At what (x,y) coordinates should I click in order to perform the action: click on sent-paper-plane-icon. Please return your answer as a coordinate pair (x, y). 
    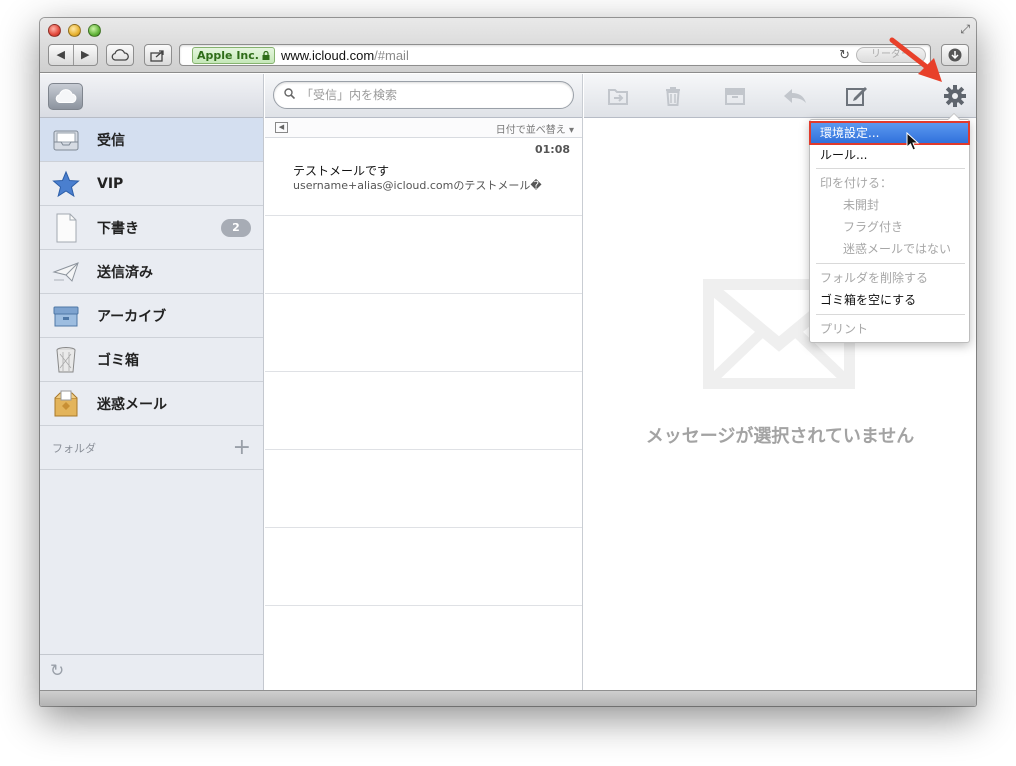
    Looking at the image, I should click on (66, 272).